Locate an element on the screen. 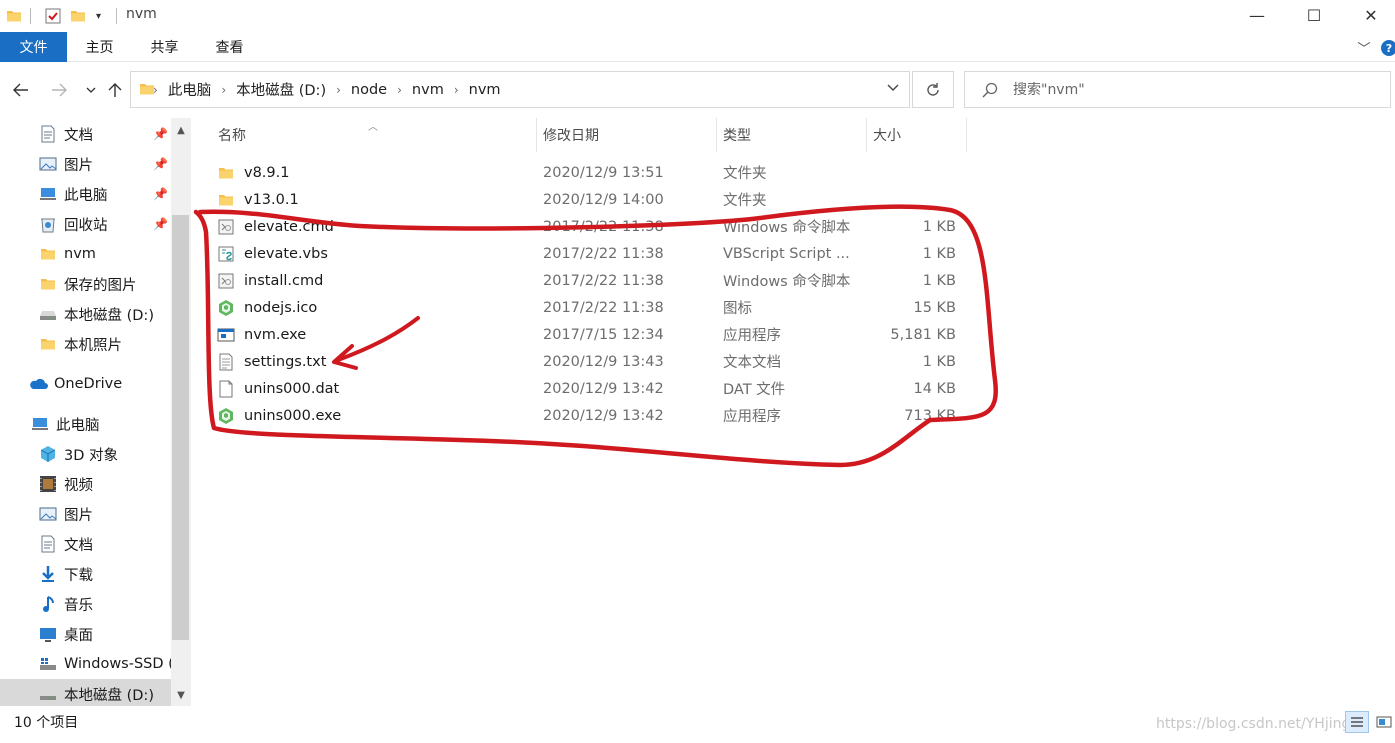 The image size is (1395, 743). column-name: 名称 is located at coordinates (372, 135).